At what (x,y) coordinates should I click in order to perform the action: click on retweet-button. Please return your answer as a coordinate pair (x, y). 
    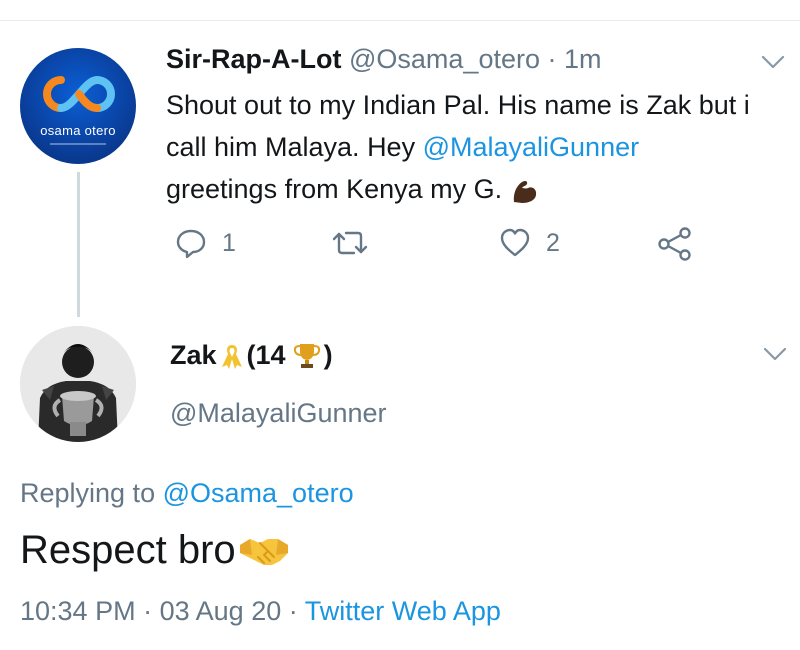
    Looking at the image, I should click on (350, 243).